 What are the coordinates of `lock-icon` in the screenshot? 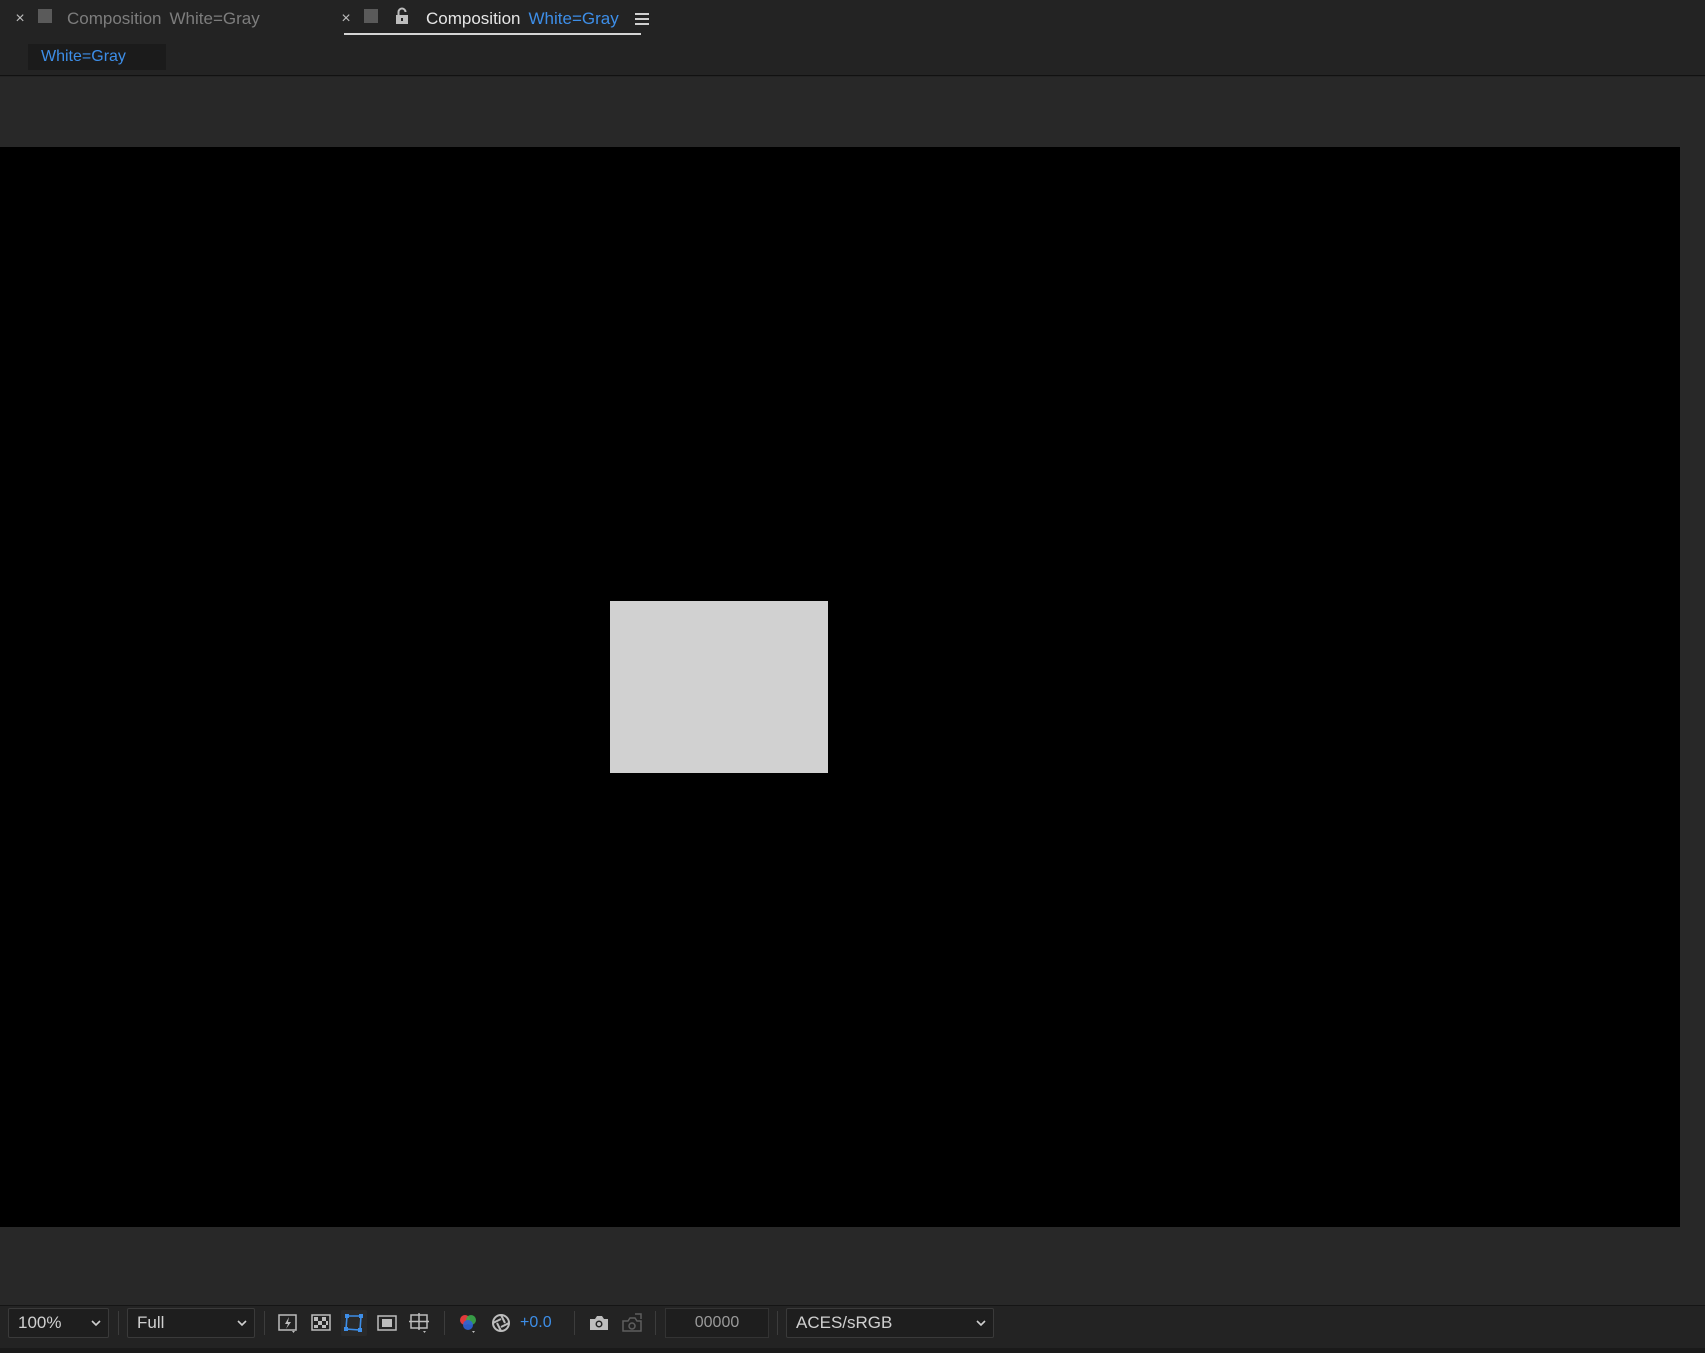 It's located at (402, 16).